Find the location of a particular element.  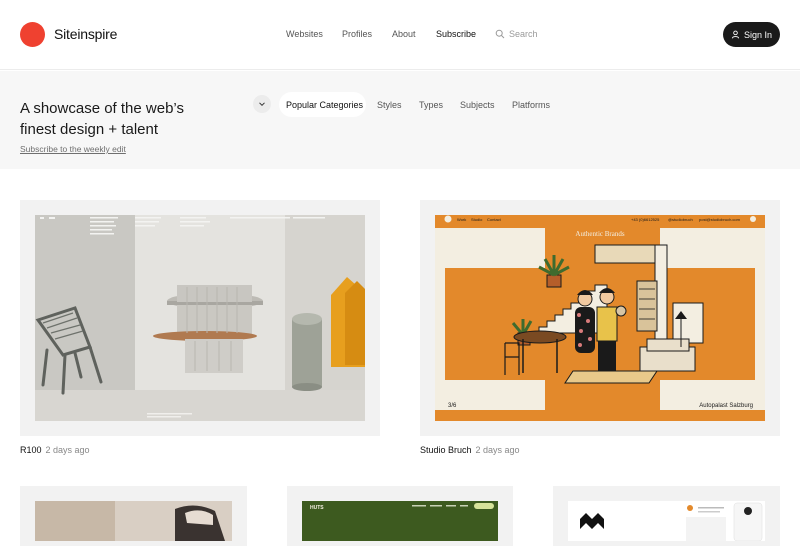

shot-handle: @studiobruch is located at coordinates (680, 219).